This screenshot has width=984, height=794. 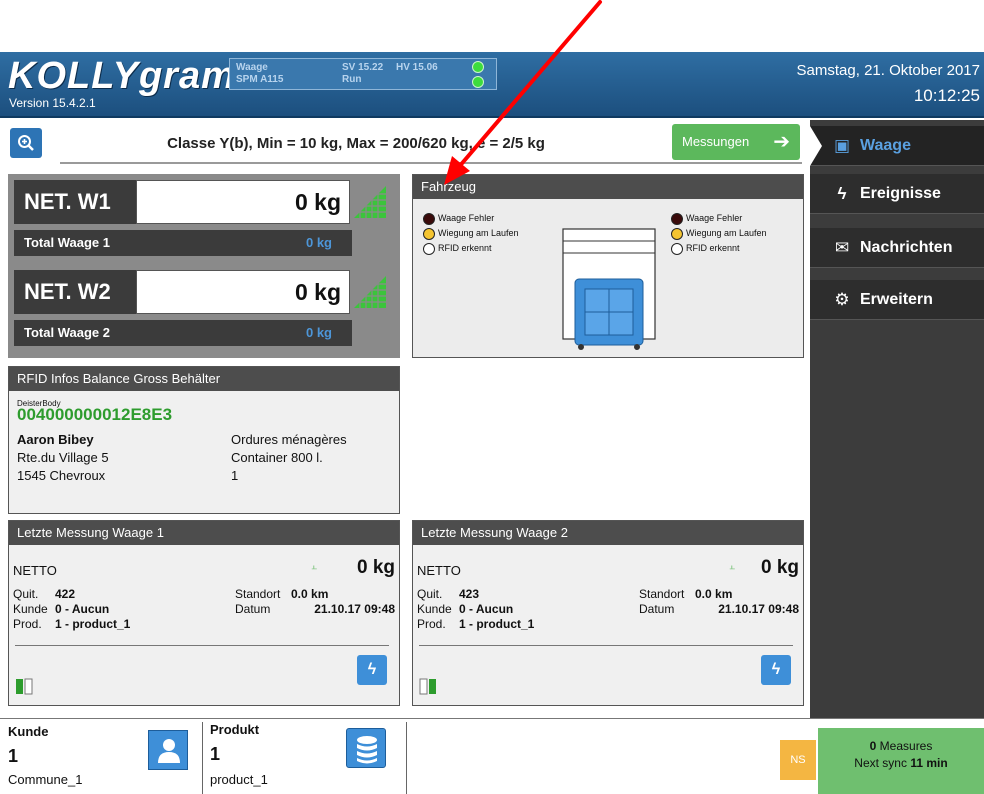 I want to click on messungen-button: Messungen ➔, so click(x=736, y=142).